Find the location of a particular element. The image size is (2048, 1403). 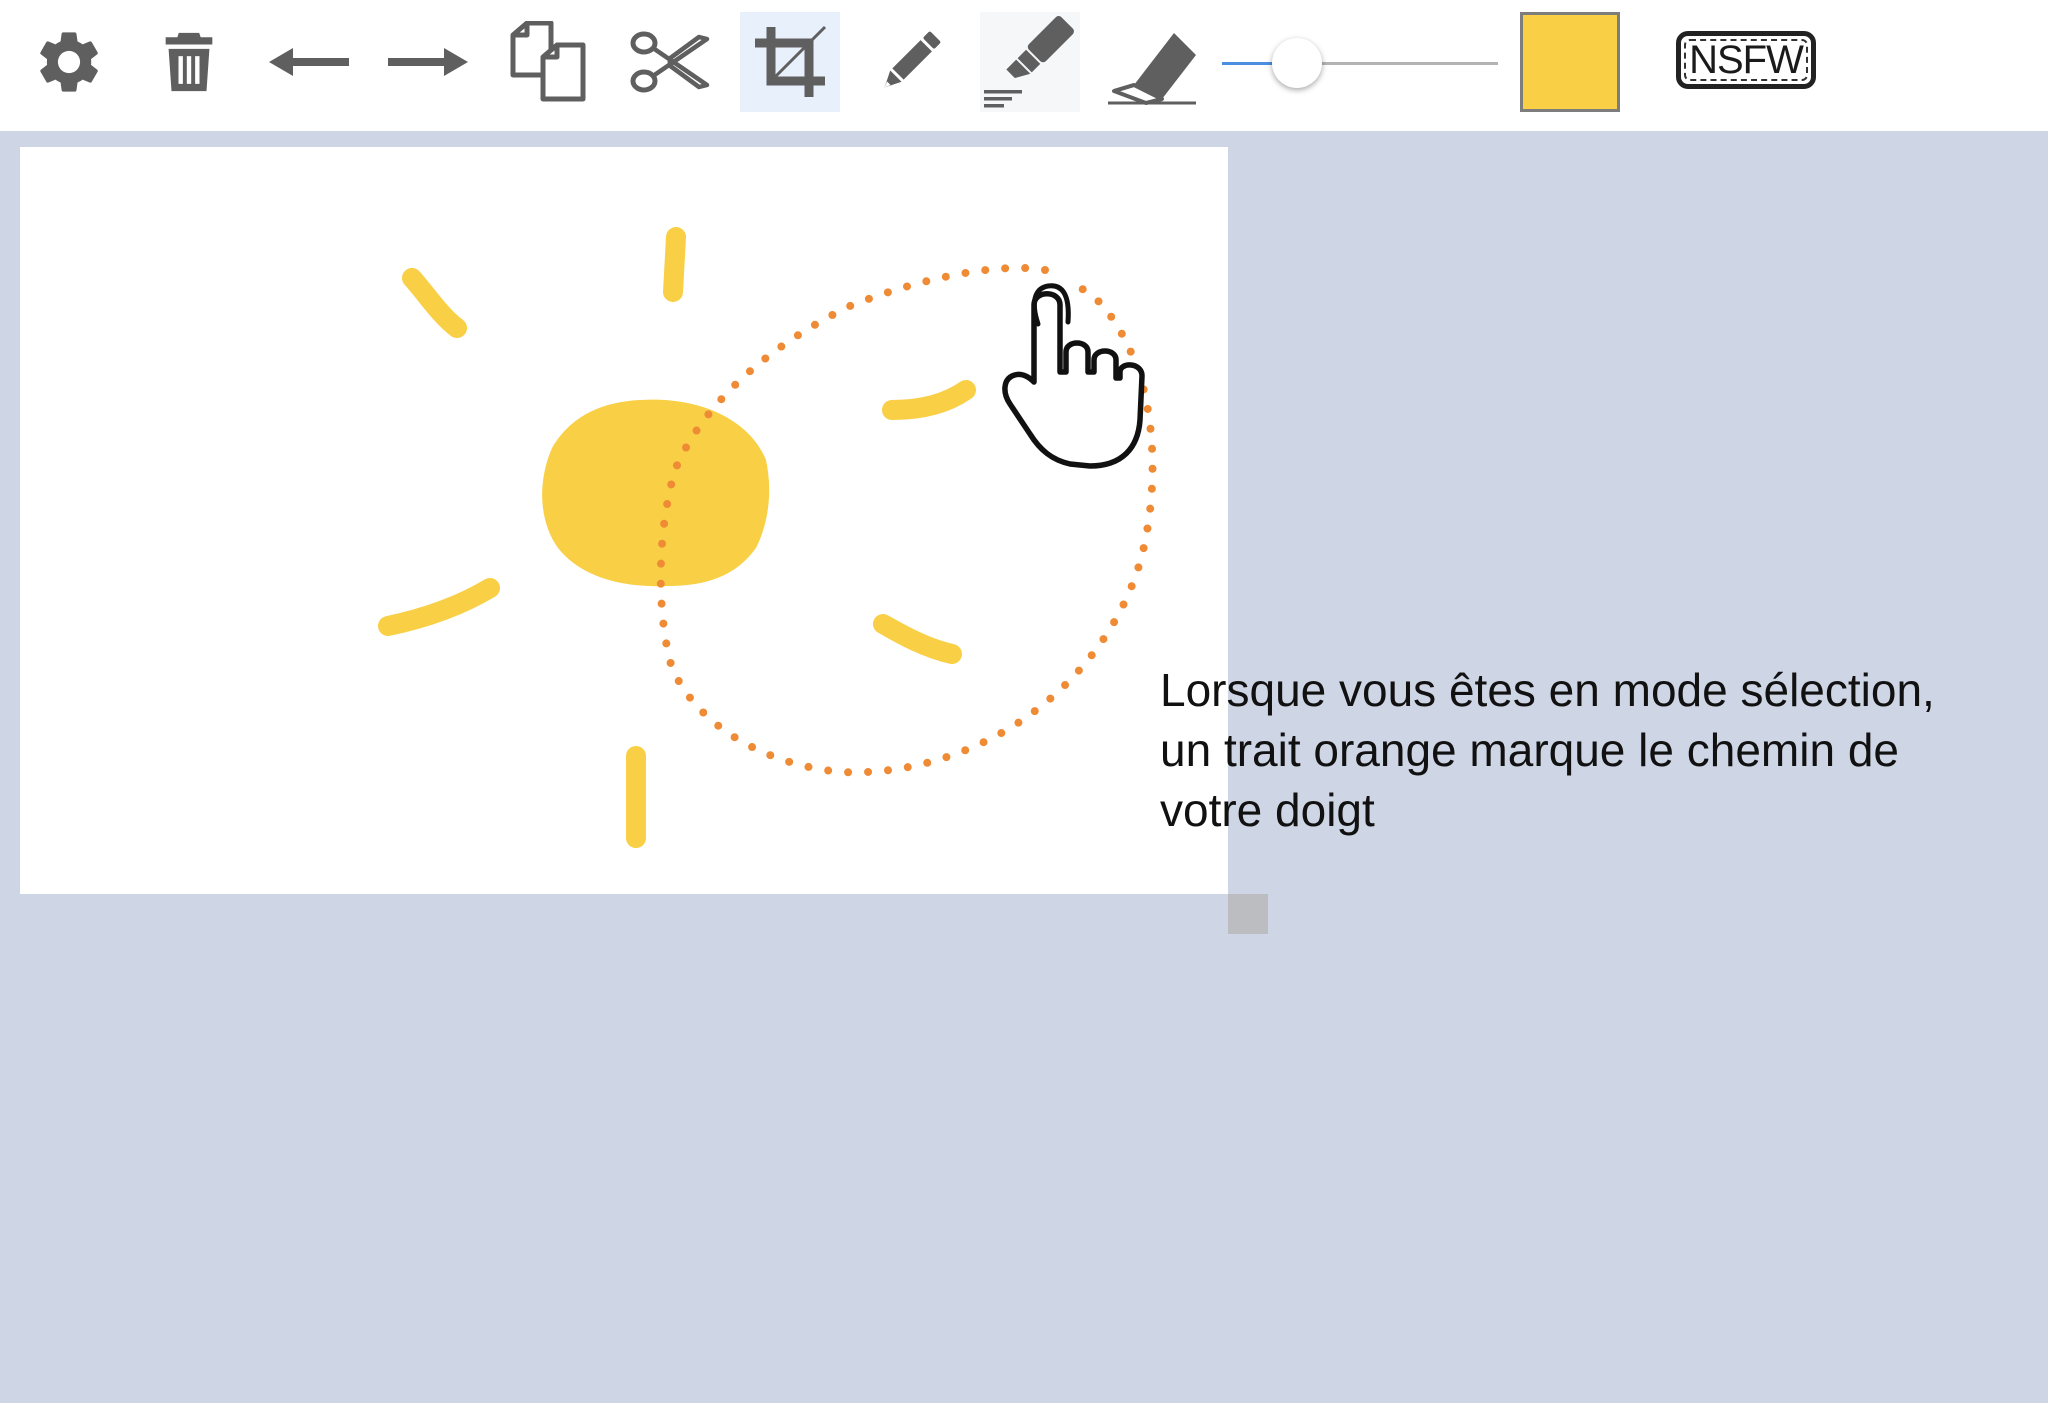

select-crop-button is located at coordinates (790, 62).